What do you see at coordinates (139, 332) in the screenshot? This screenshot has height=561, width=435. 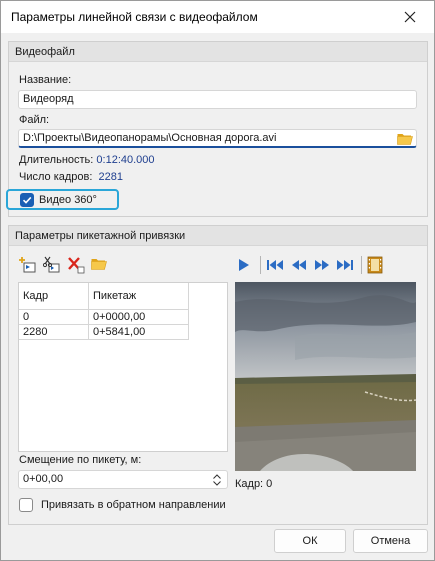 I see `table-row-2-picket: 0+5841,00` at bounding box center [139, 332].